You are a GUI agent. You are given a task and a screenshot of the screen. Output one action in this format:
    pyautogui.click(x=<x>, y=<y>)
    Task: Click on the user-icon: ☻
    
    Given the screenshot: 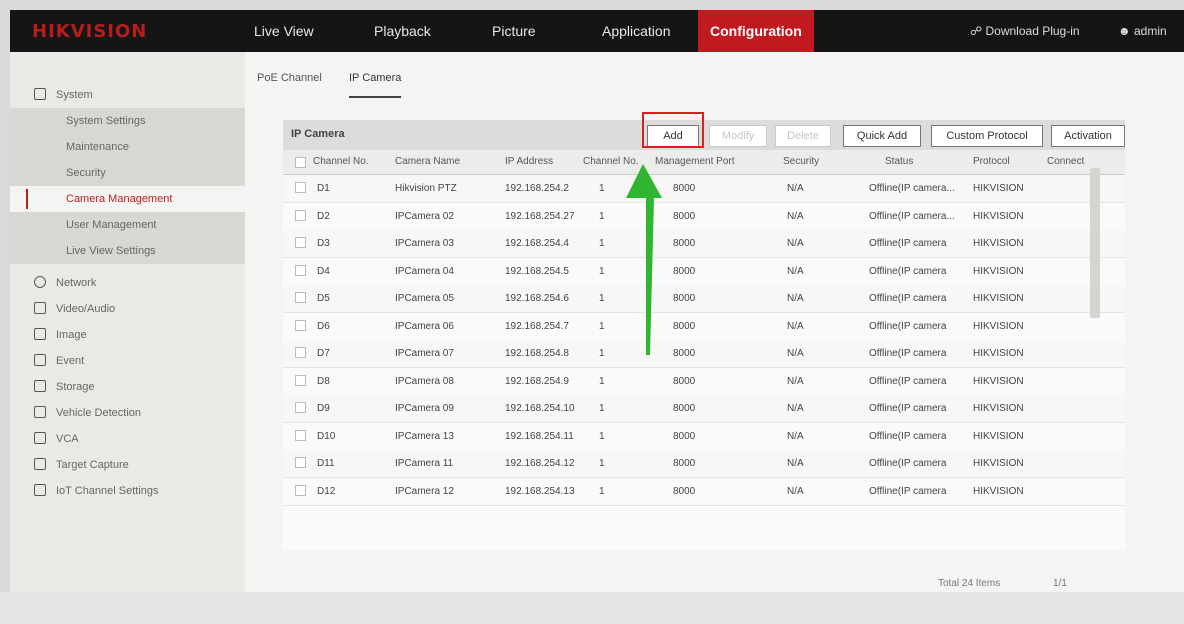 What is the action you would take?
    pyautogui.click(x=1124, y=31)
    